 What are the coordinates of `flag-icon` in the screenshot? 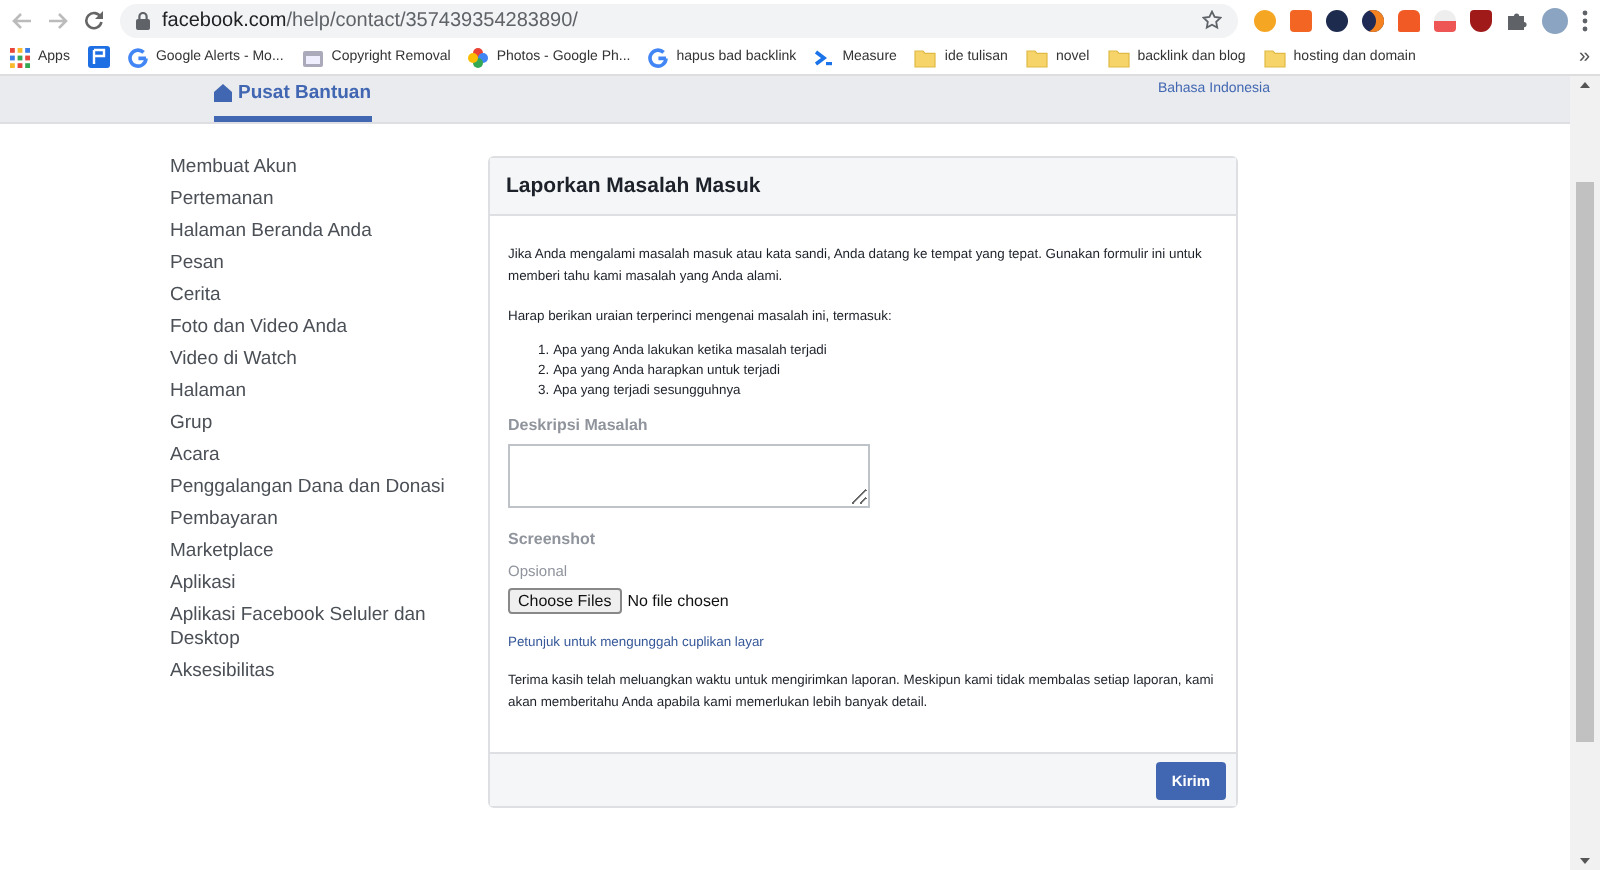 It's located at (98, 57).